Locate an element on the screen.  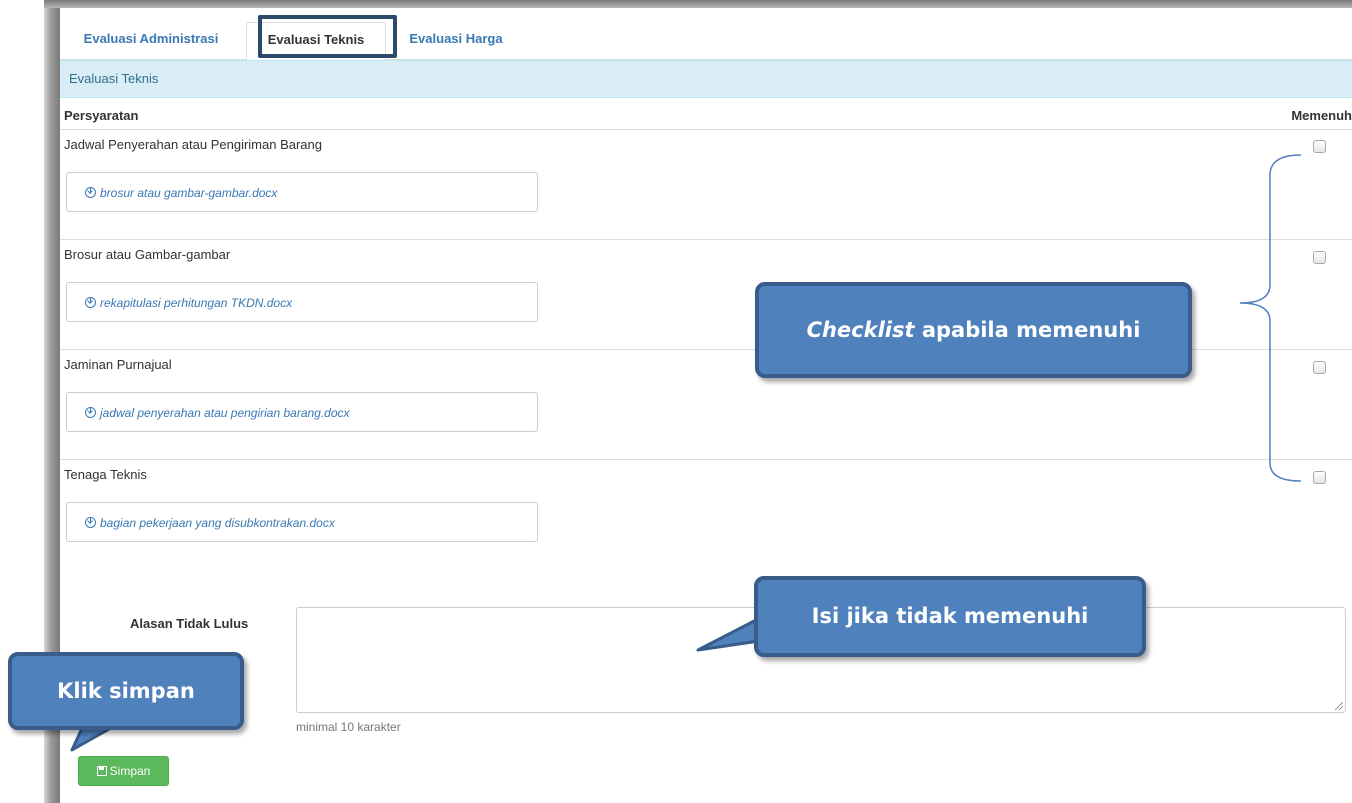
fill-reason-callout: Isi jika tidak memenuhi is located at coordinates (950, 616).